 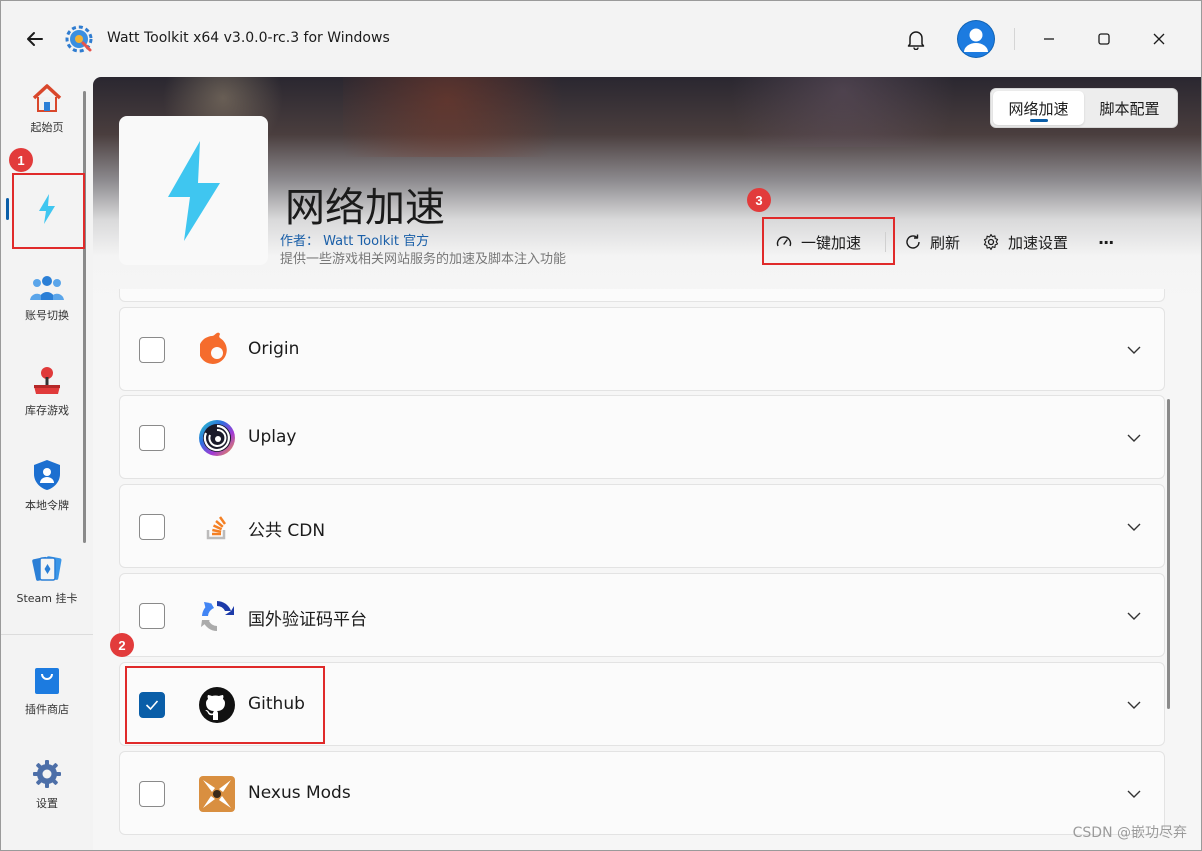 What do you see at coordinates (642, 526) in the screenshot?
I see `list-item-public-cdn: 公共 CDN` at bounding box center [642, 526].